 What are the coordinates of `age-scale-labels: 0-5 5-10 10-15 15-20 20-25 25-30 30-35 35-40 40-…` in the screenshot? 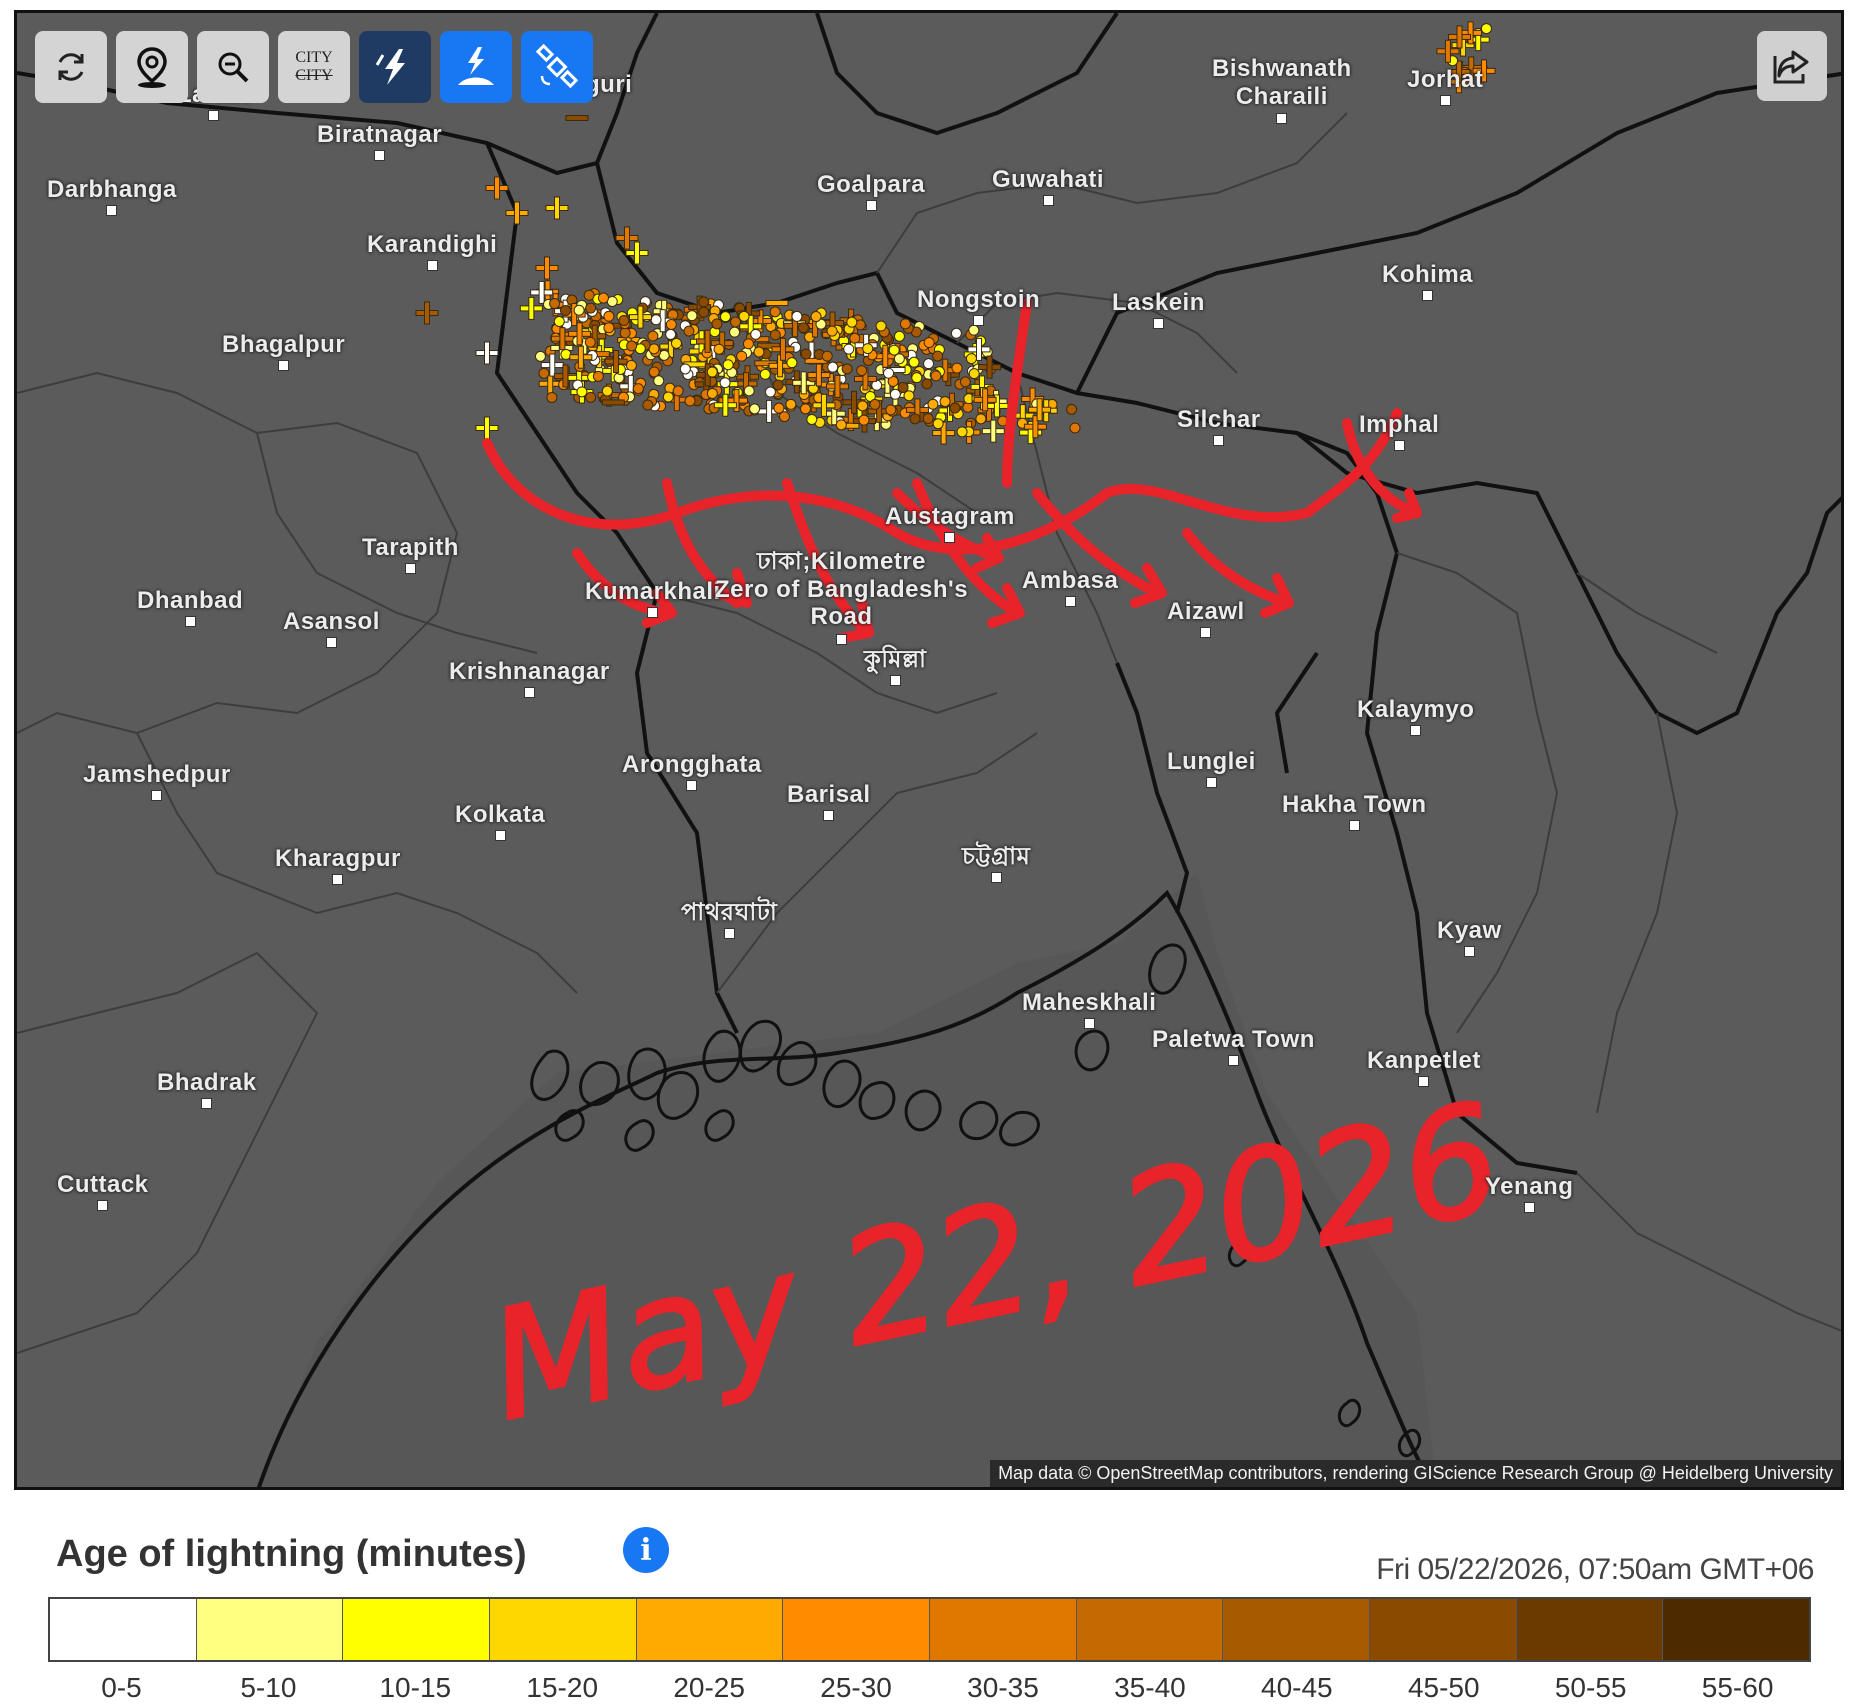 It's located at (929, 1688).